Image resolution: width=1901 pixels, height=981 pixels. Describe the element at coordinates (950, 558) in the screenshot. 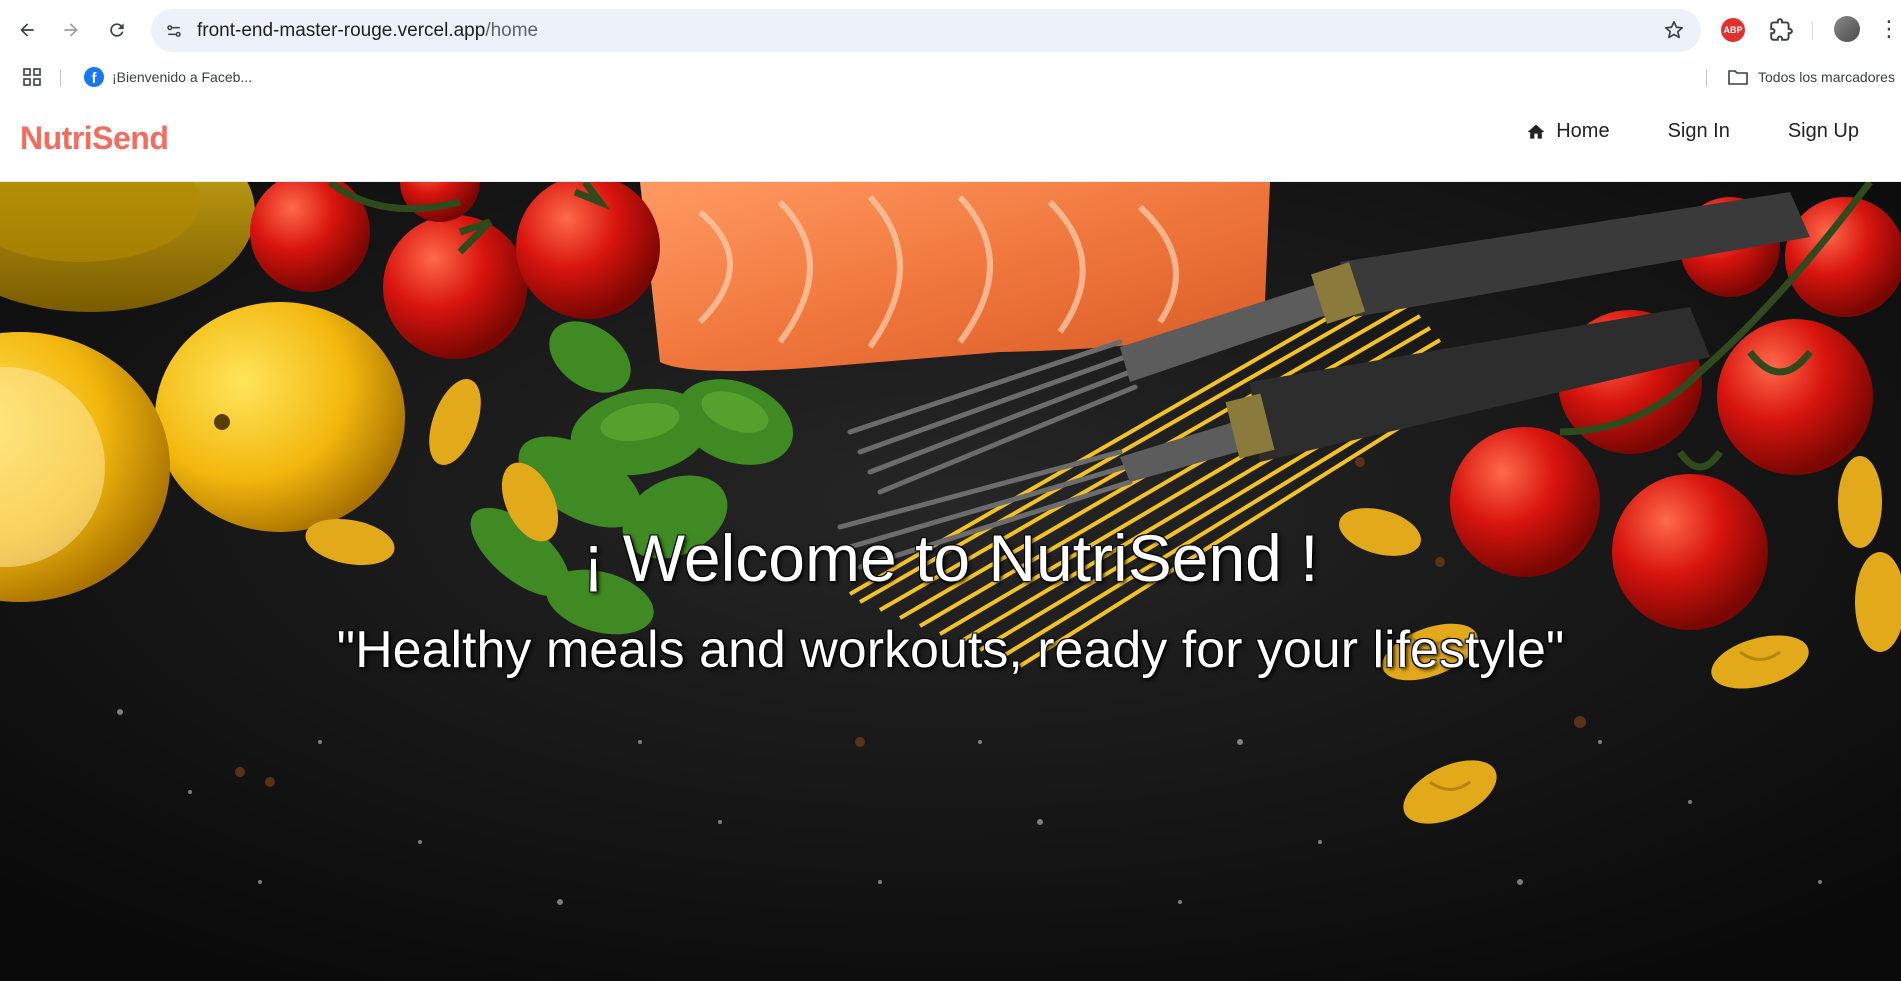

I see `hero-title: ¡ Welcome to NutriSend !` at that location.